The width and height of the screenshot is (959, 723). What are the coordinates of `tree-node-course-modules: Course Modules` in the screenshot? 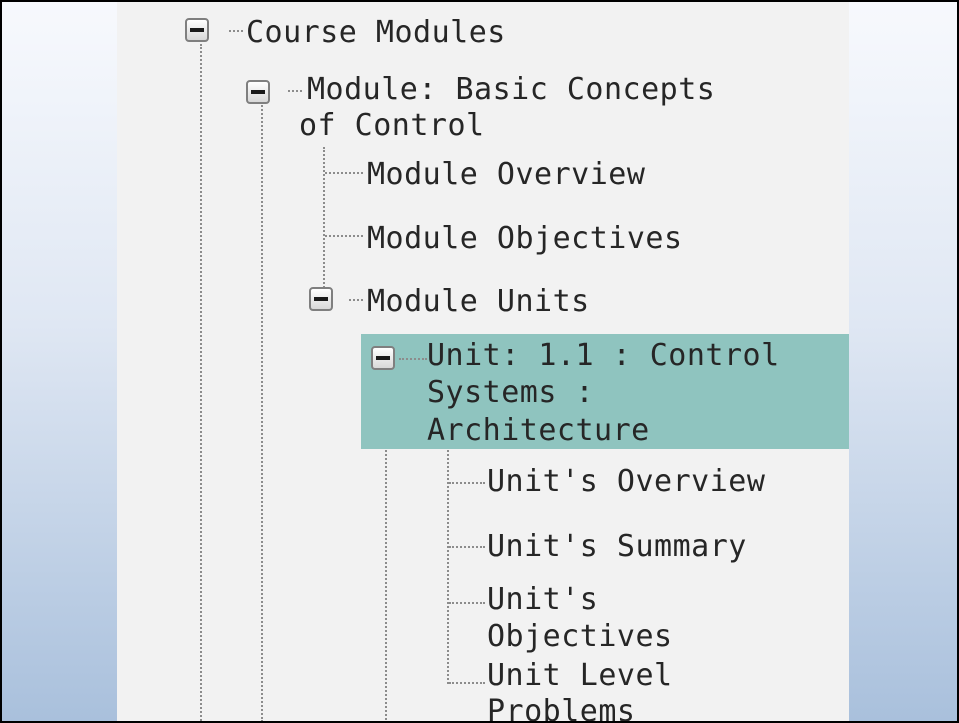 It's located at (376, 32).